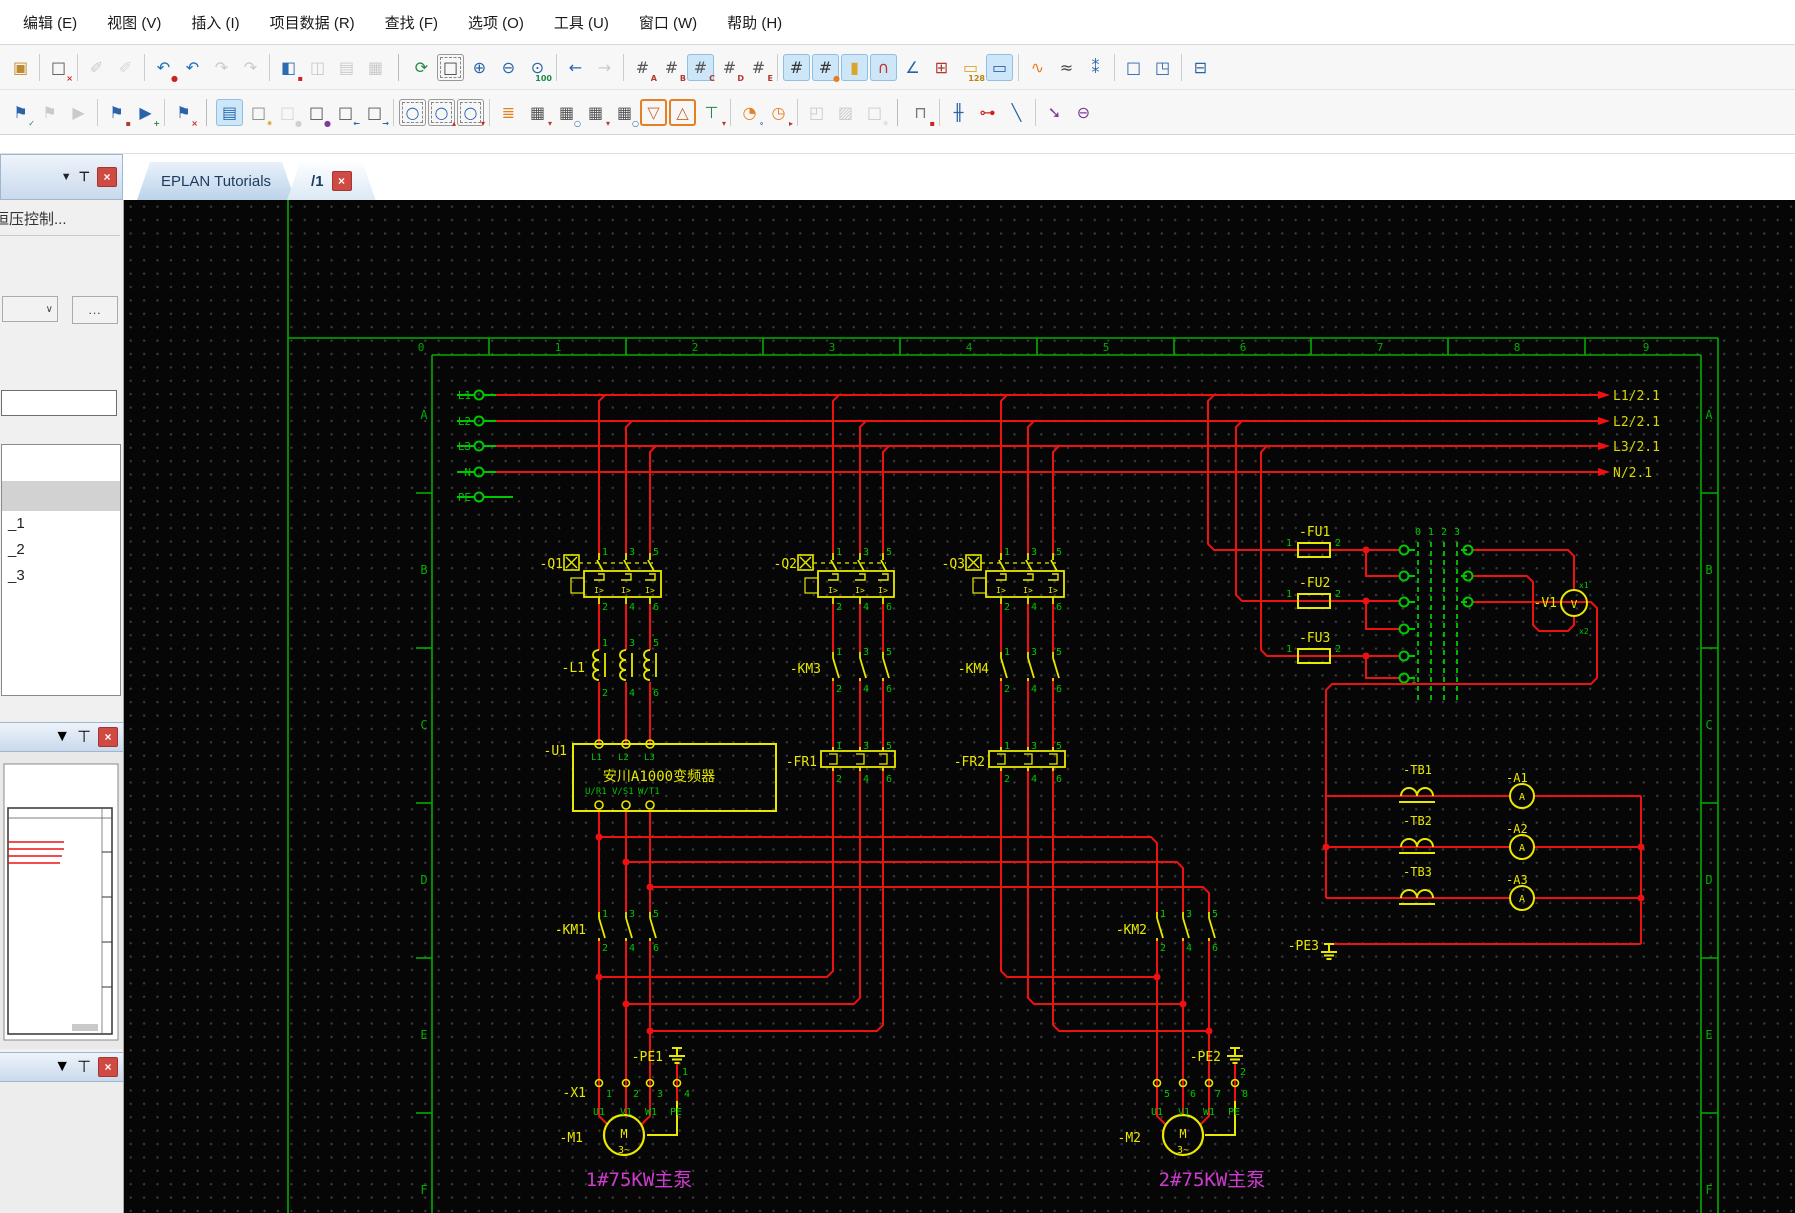 This screenshot has height=1213, width=1795. I want to click on terminal-up-icon: ○ ▴, so click(442, 113).